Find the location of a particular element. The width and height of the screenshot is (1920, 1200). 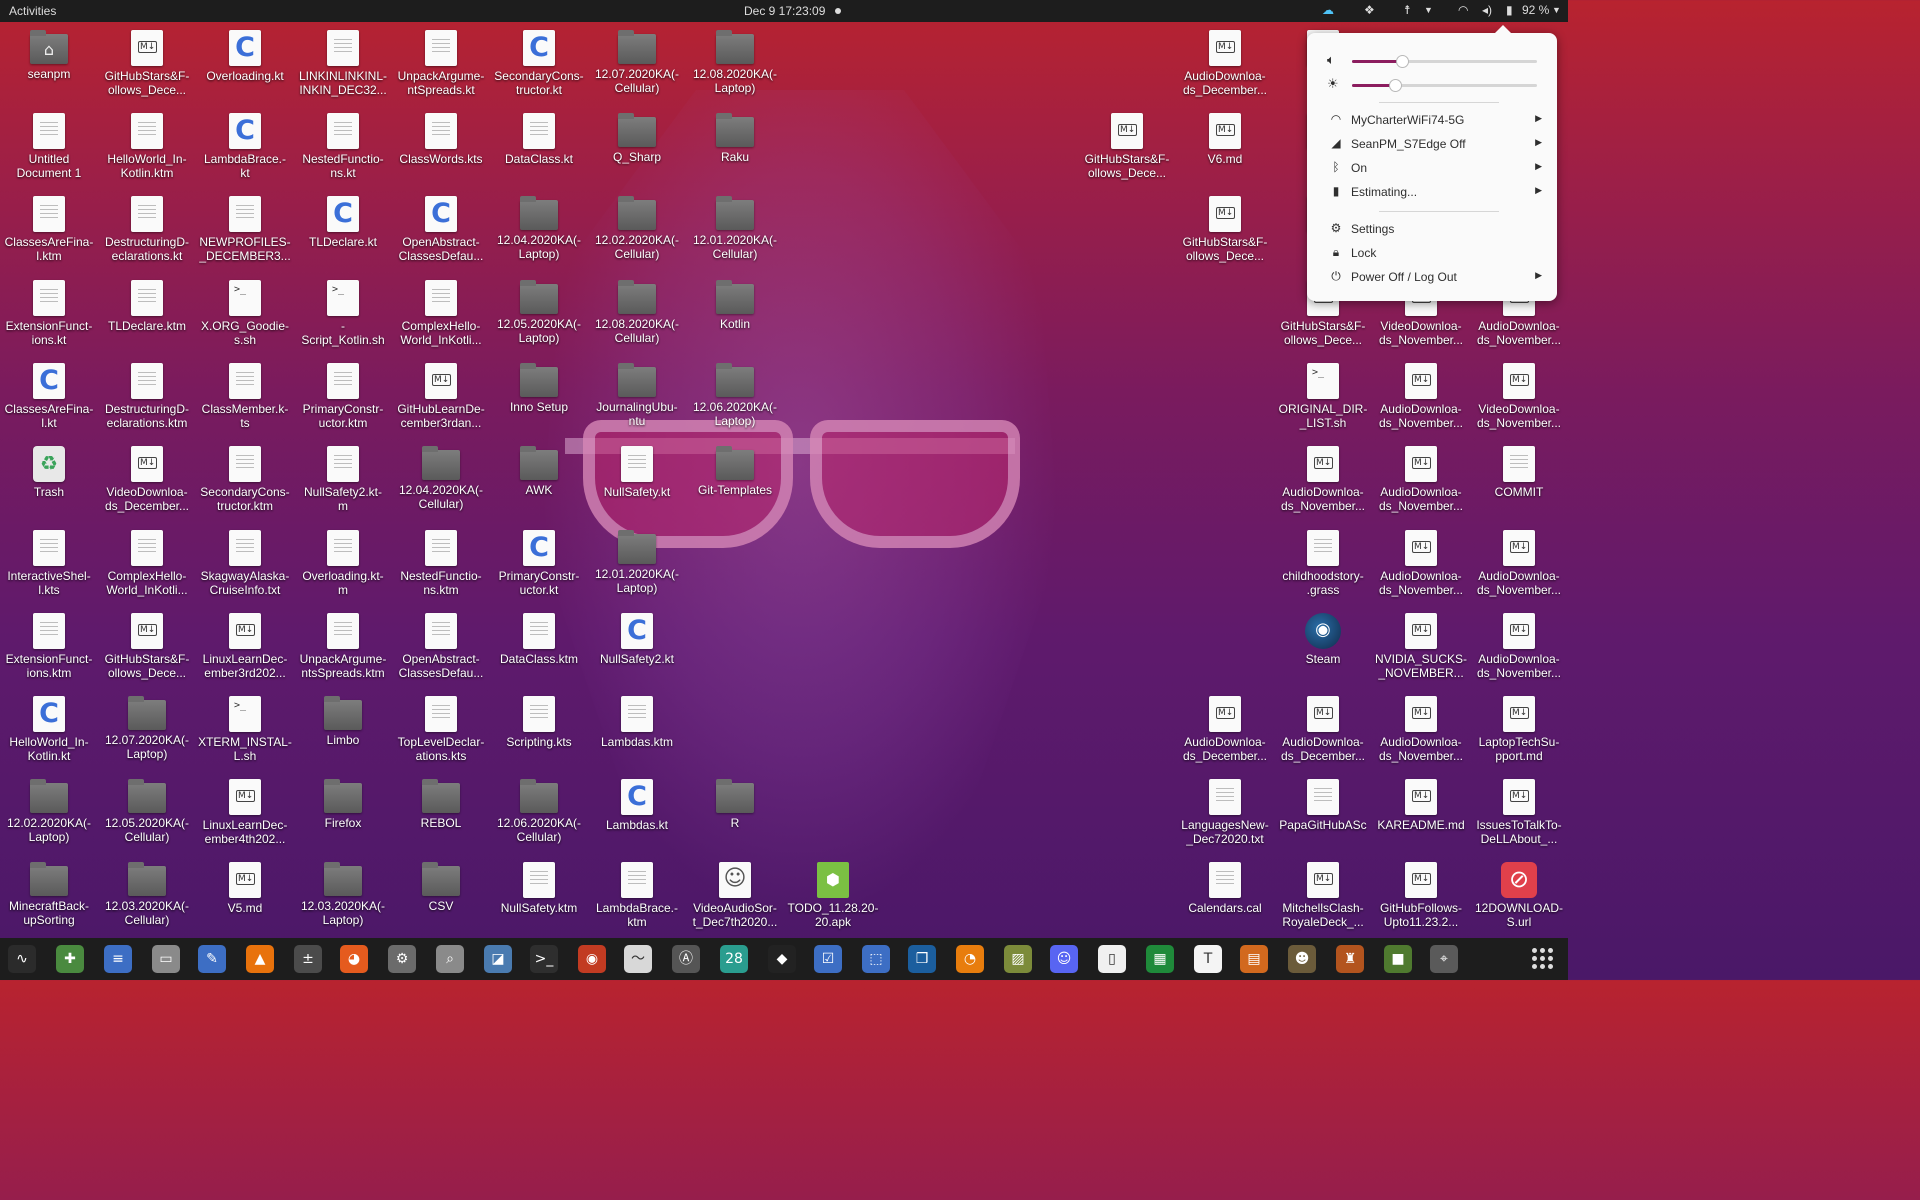

desktop-icon: 12.03.2020KA(- Cellular) is located at coordinates (147, 894).